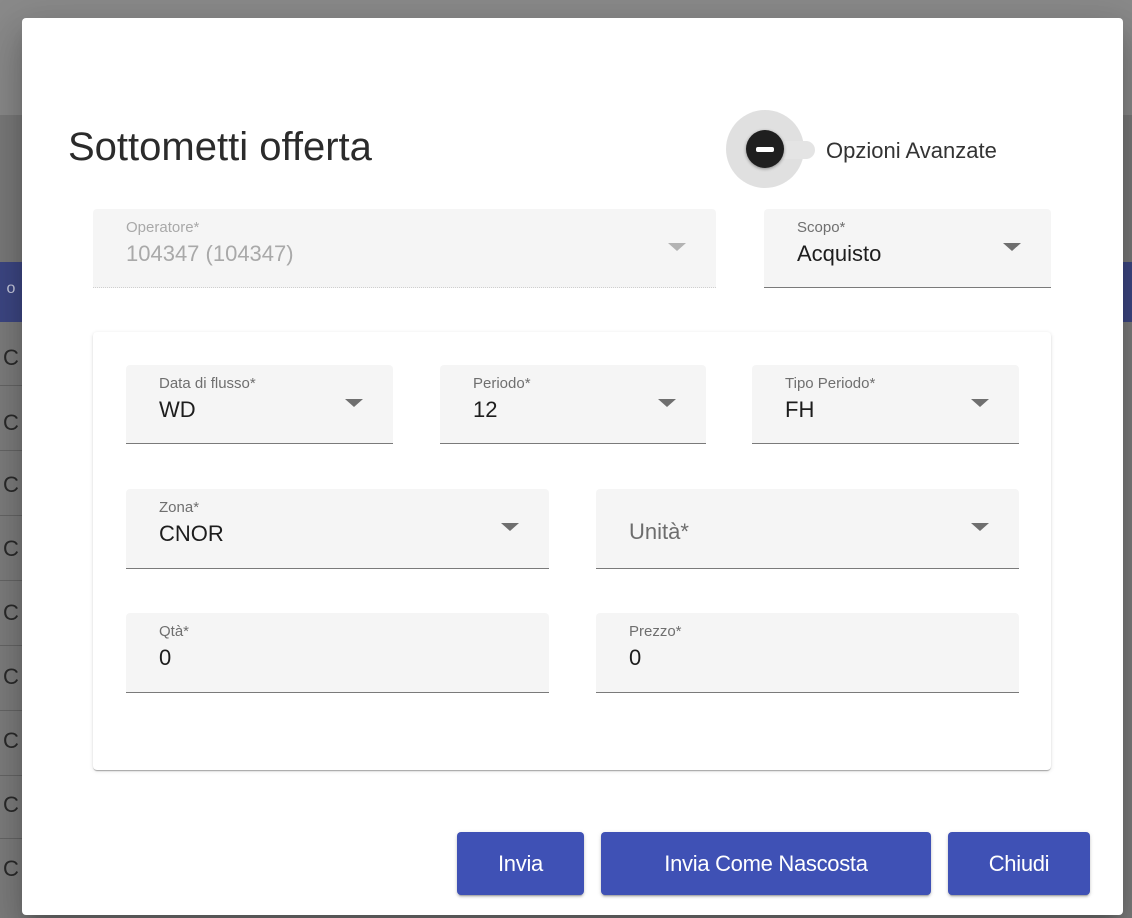 The height and width of the screenshot is (918, 1132). Describe the element at coordinates (174, 631) in the screenshot. I see `qta-label: Qtà*` at that location.